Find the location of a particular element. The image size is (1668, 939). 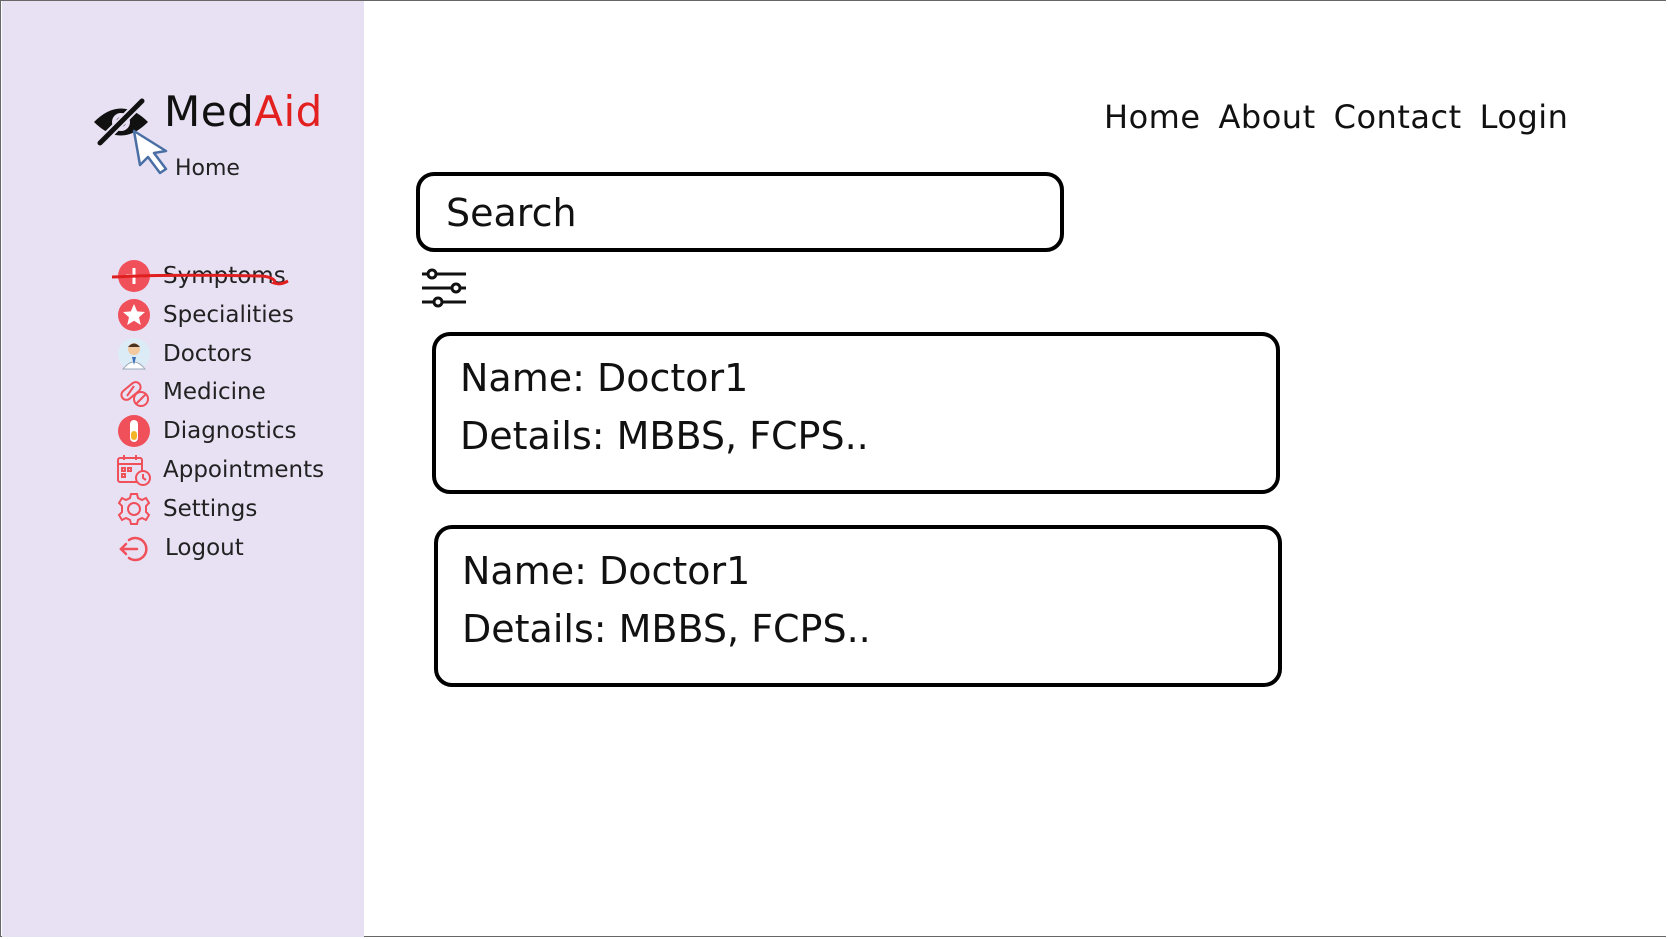

sidebar-item-doctors: Doctors is located at coordinates (236, 354).